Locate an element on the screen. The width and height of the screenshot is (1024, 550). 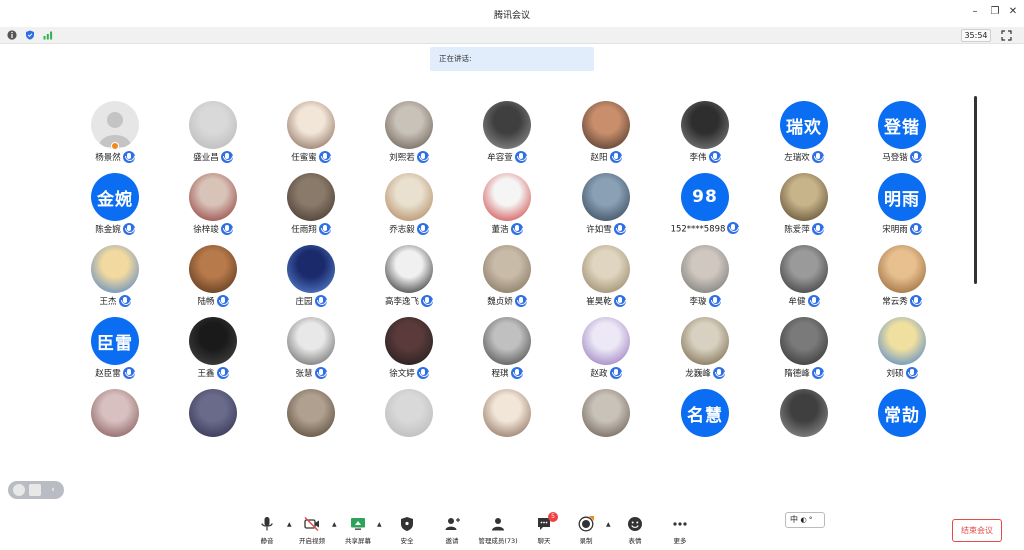
fullscreen-icon is located at coordinates (1006, 35).